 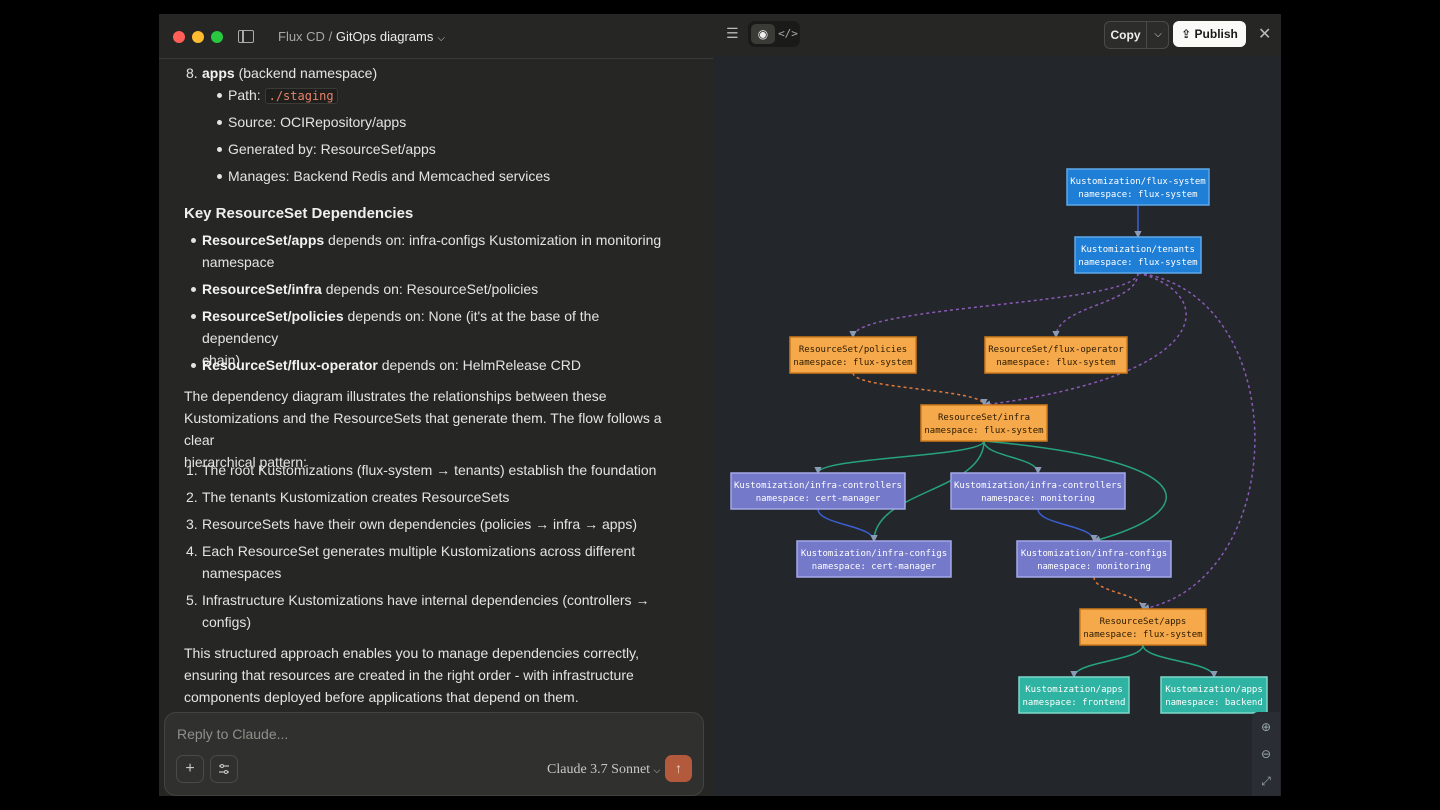 I want to click on diagram-edge-ifm-rsa, so click(x=1120, y=593).